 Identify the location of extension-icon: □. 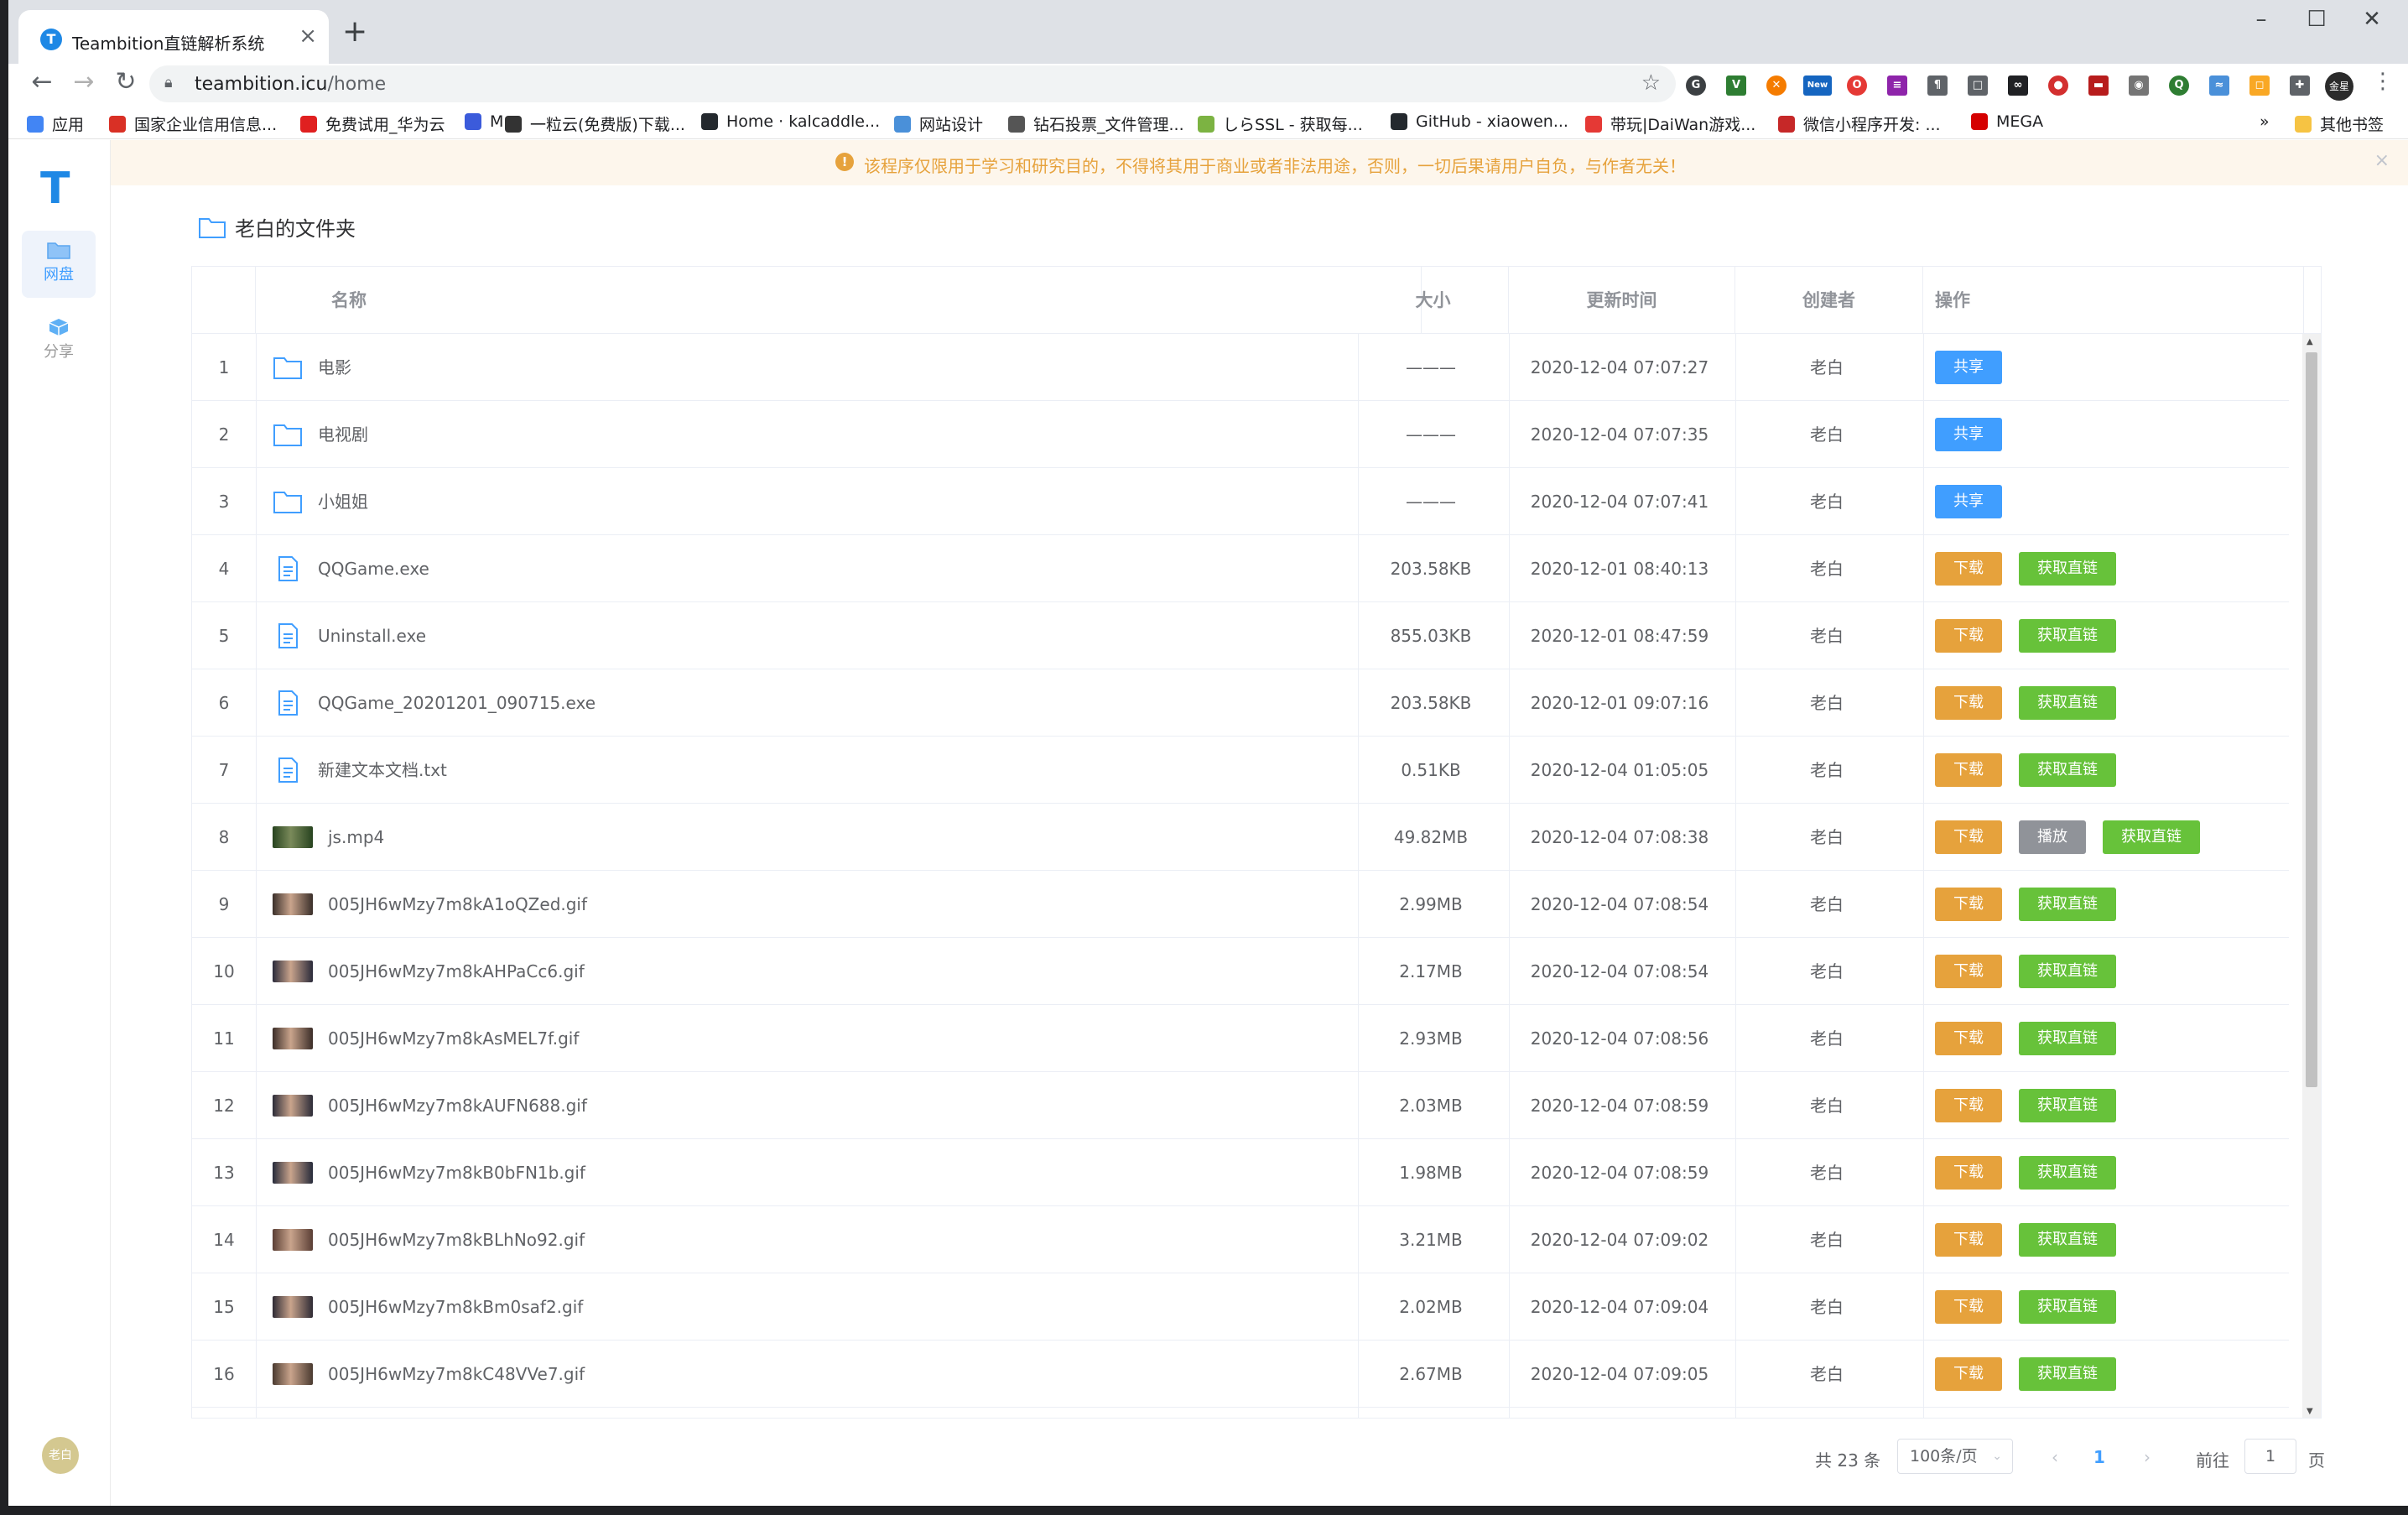
(1978, 85).